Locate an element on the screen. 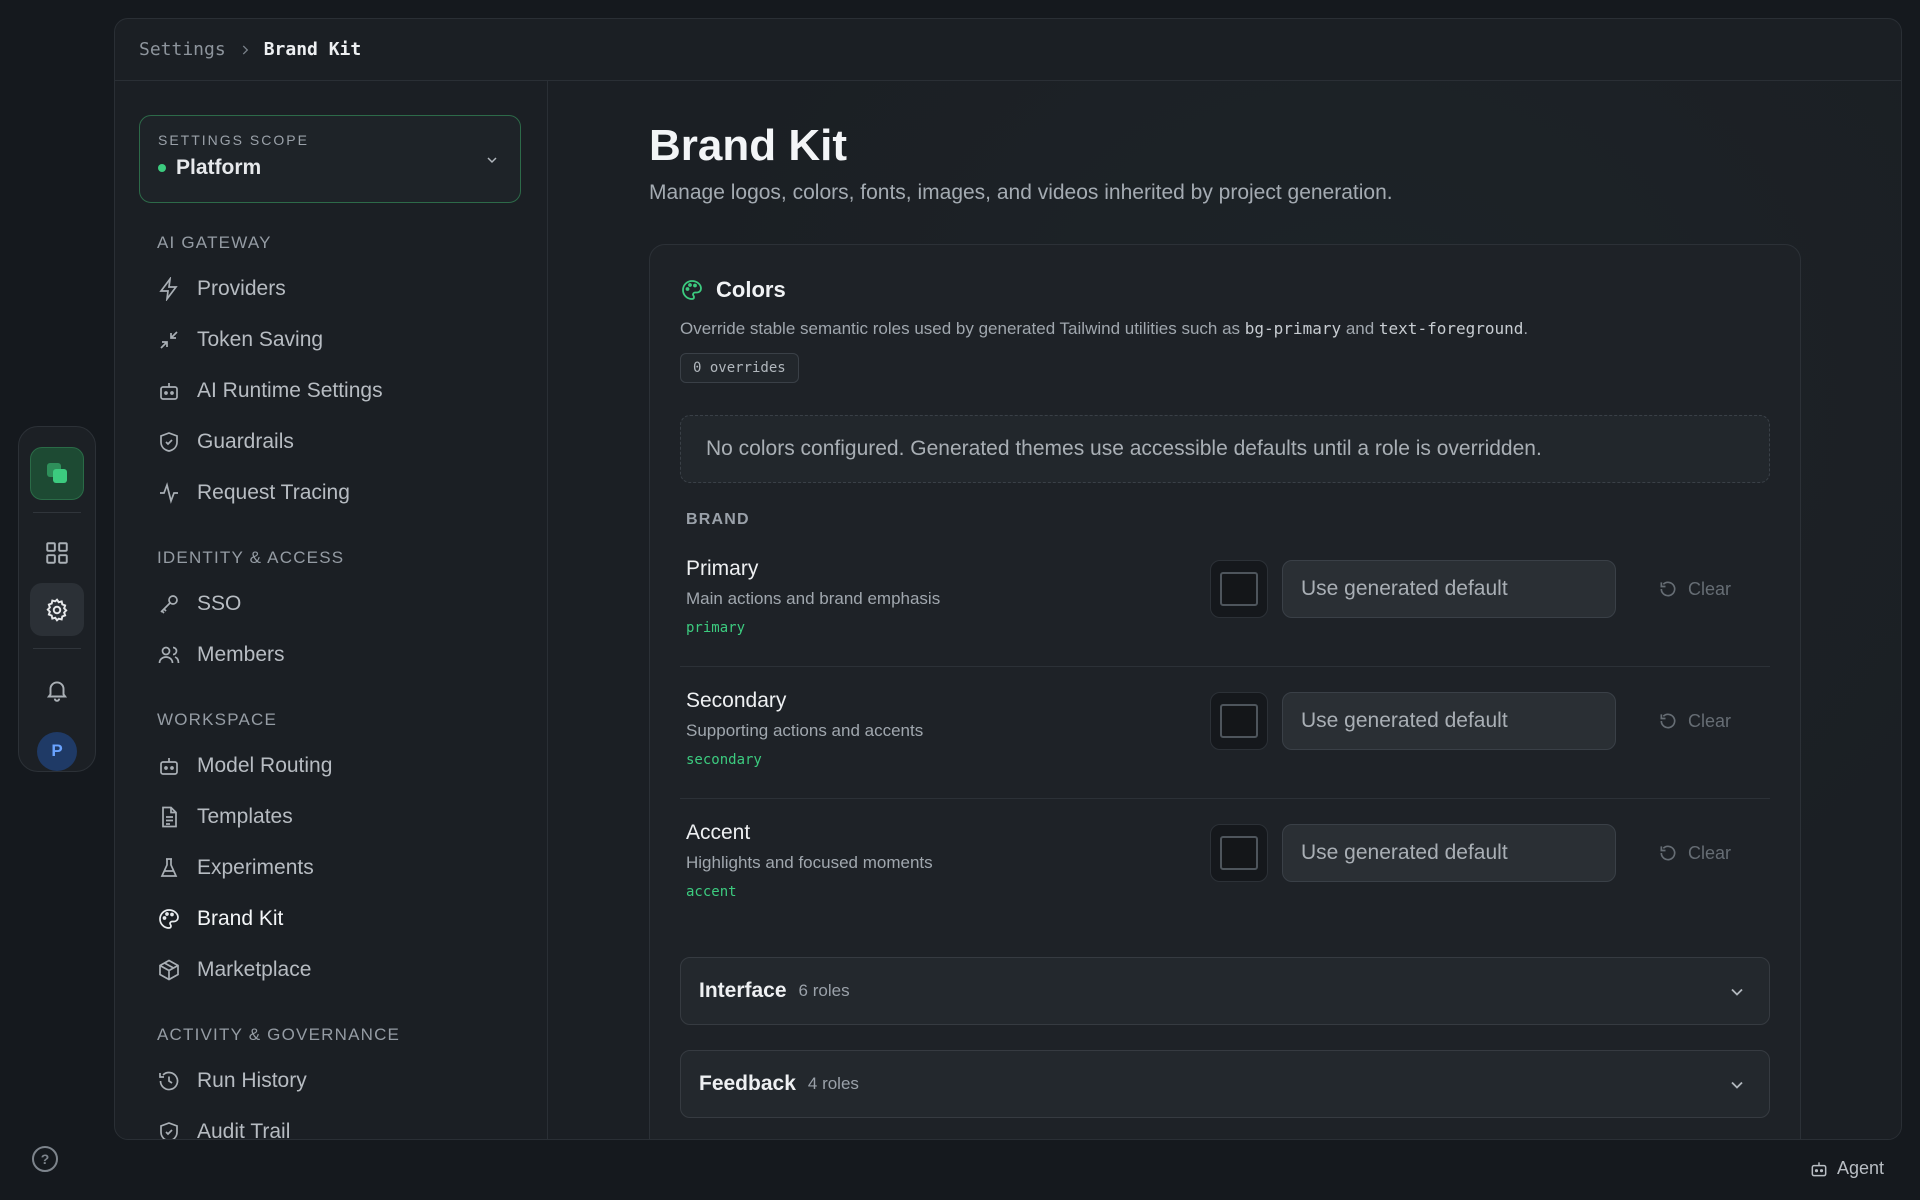  sidebar-item-label: Request Tracing is located at coordinates (273, 492).